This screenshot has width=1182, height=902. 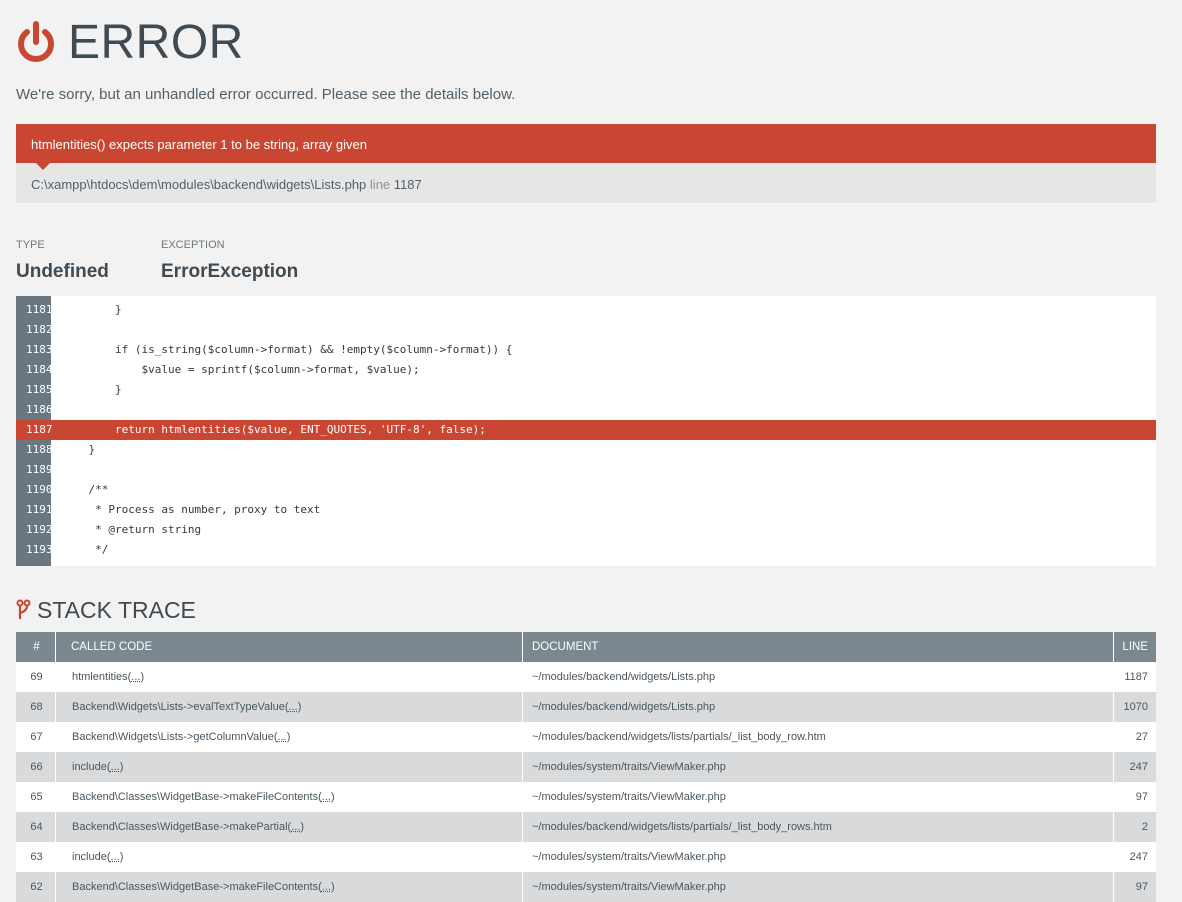 I want to click on code-line: 1186, so click(x=586, y=410).